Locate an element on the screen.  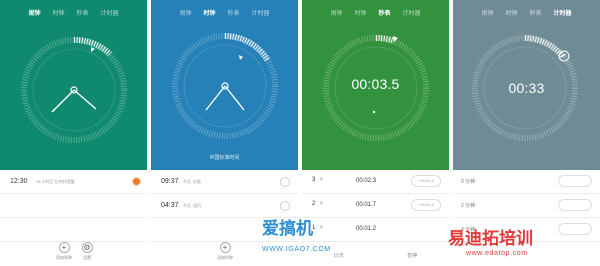
lap-marker is located at coordinates (374, 112).